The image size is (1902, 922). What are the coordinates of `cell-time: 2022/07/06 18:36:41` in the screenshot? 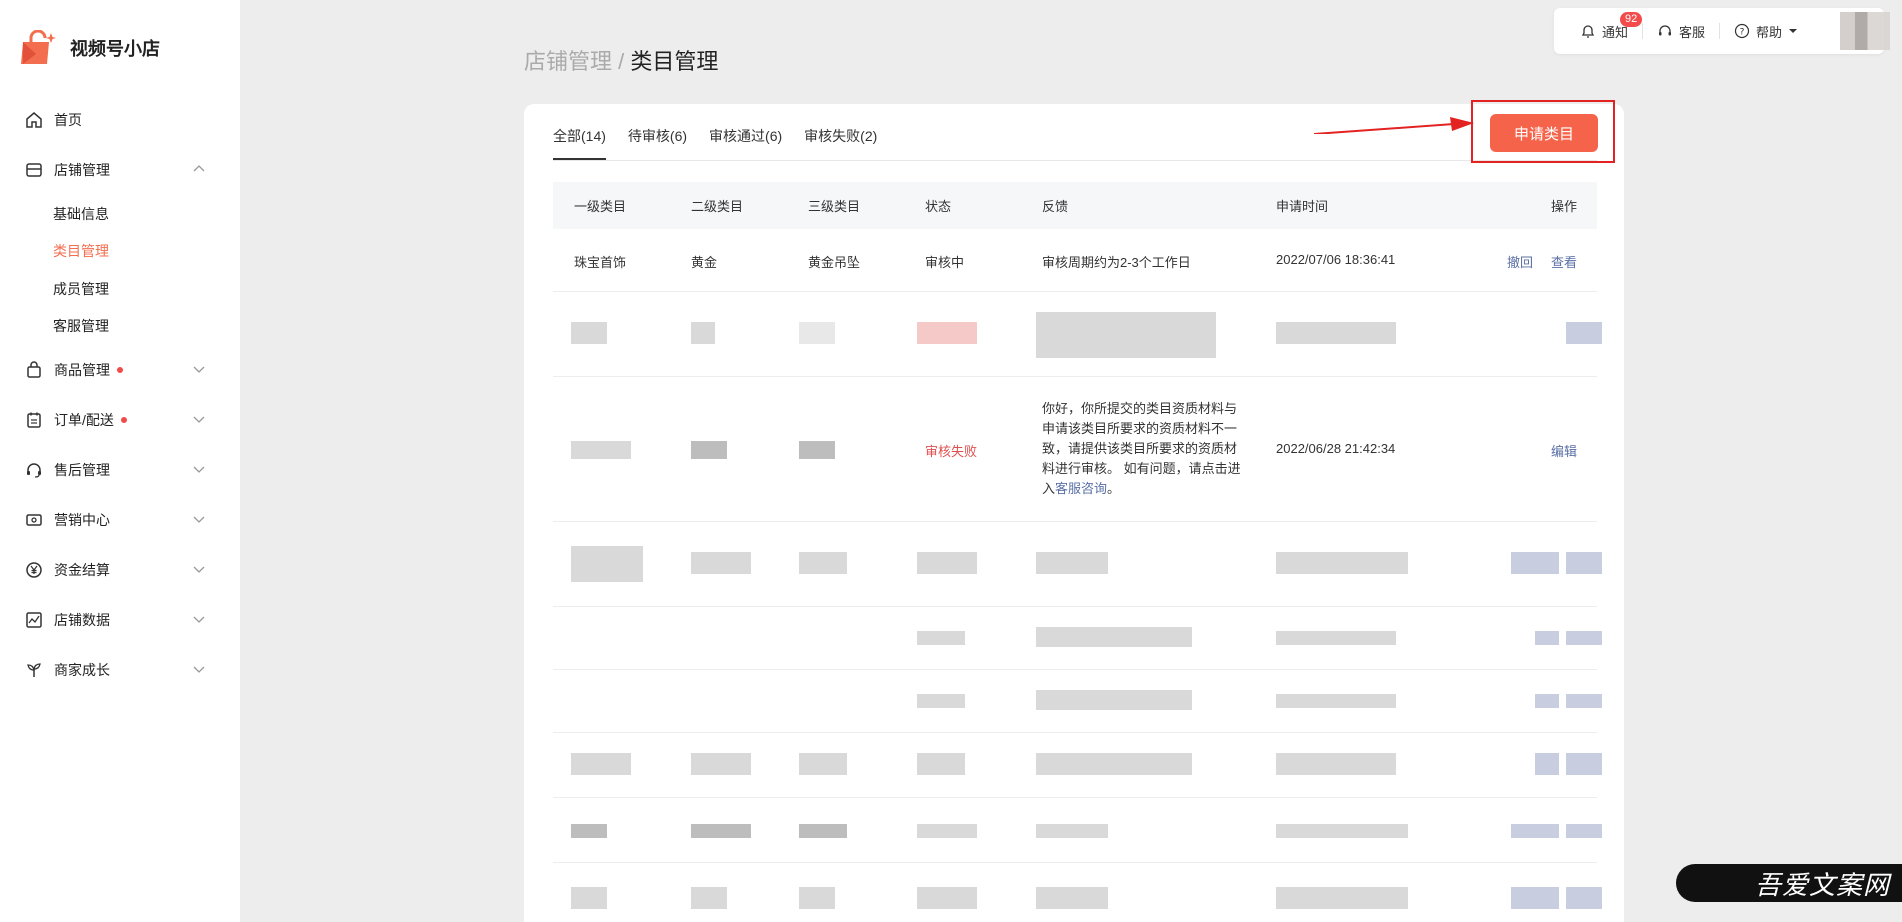 It's located at (1336, 259).